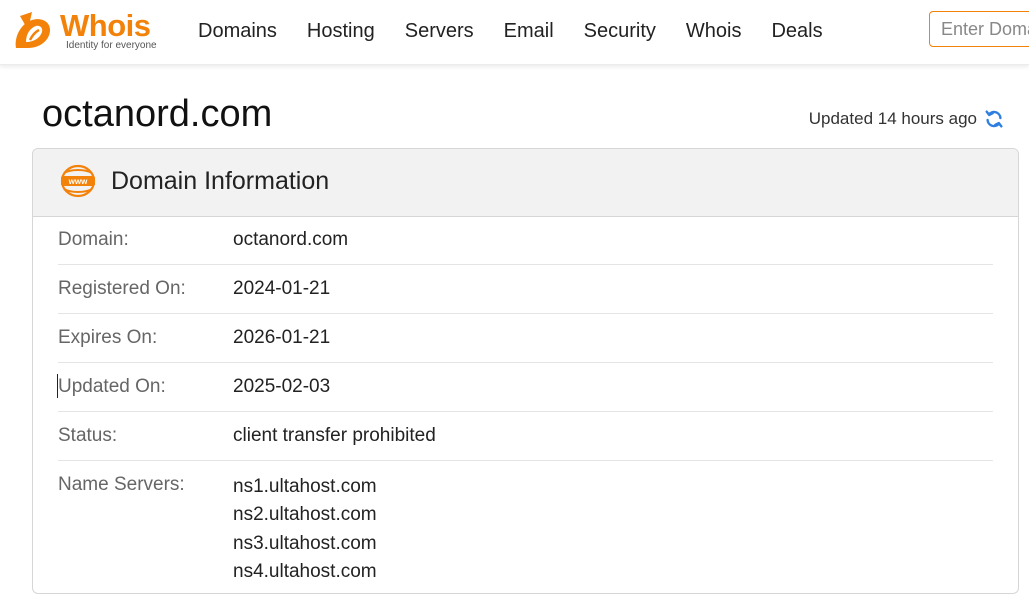 Image resolution: width=1029 pixels, height=598 pixels. What do you see at coordinates (282, 337) in the screenshot?
I see `row-value: 2026-01-21` at bounding box center [282, 337].